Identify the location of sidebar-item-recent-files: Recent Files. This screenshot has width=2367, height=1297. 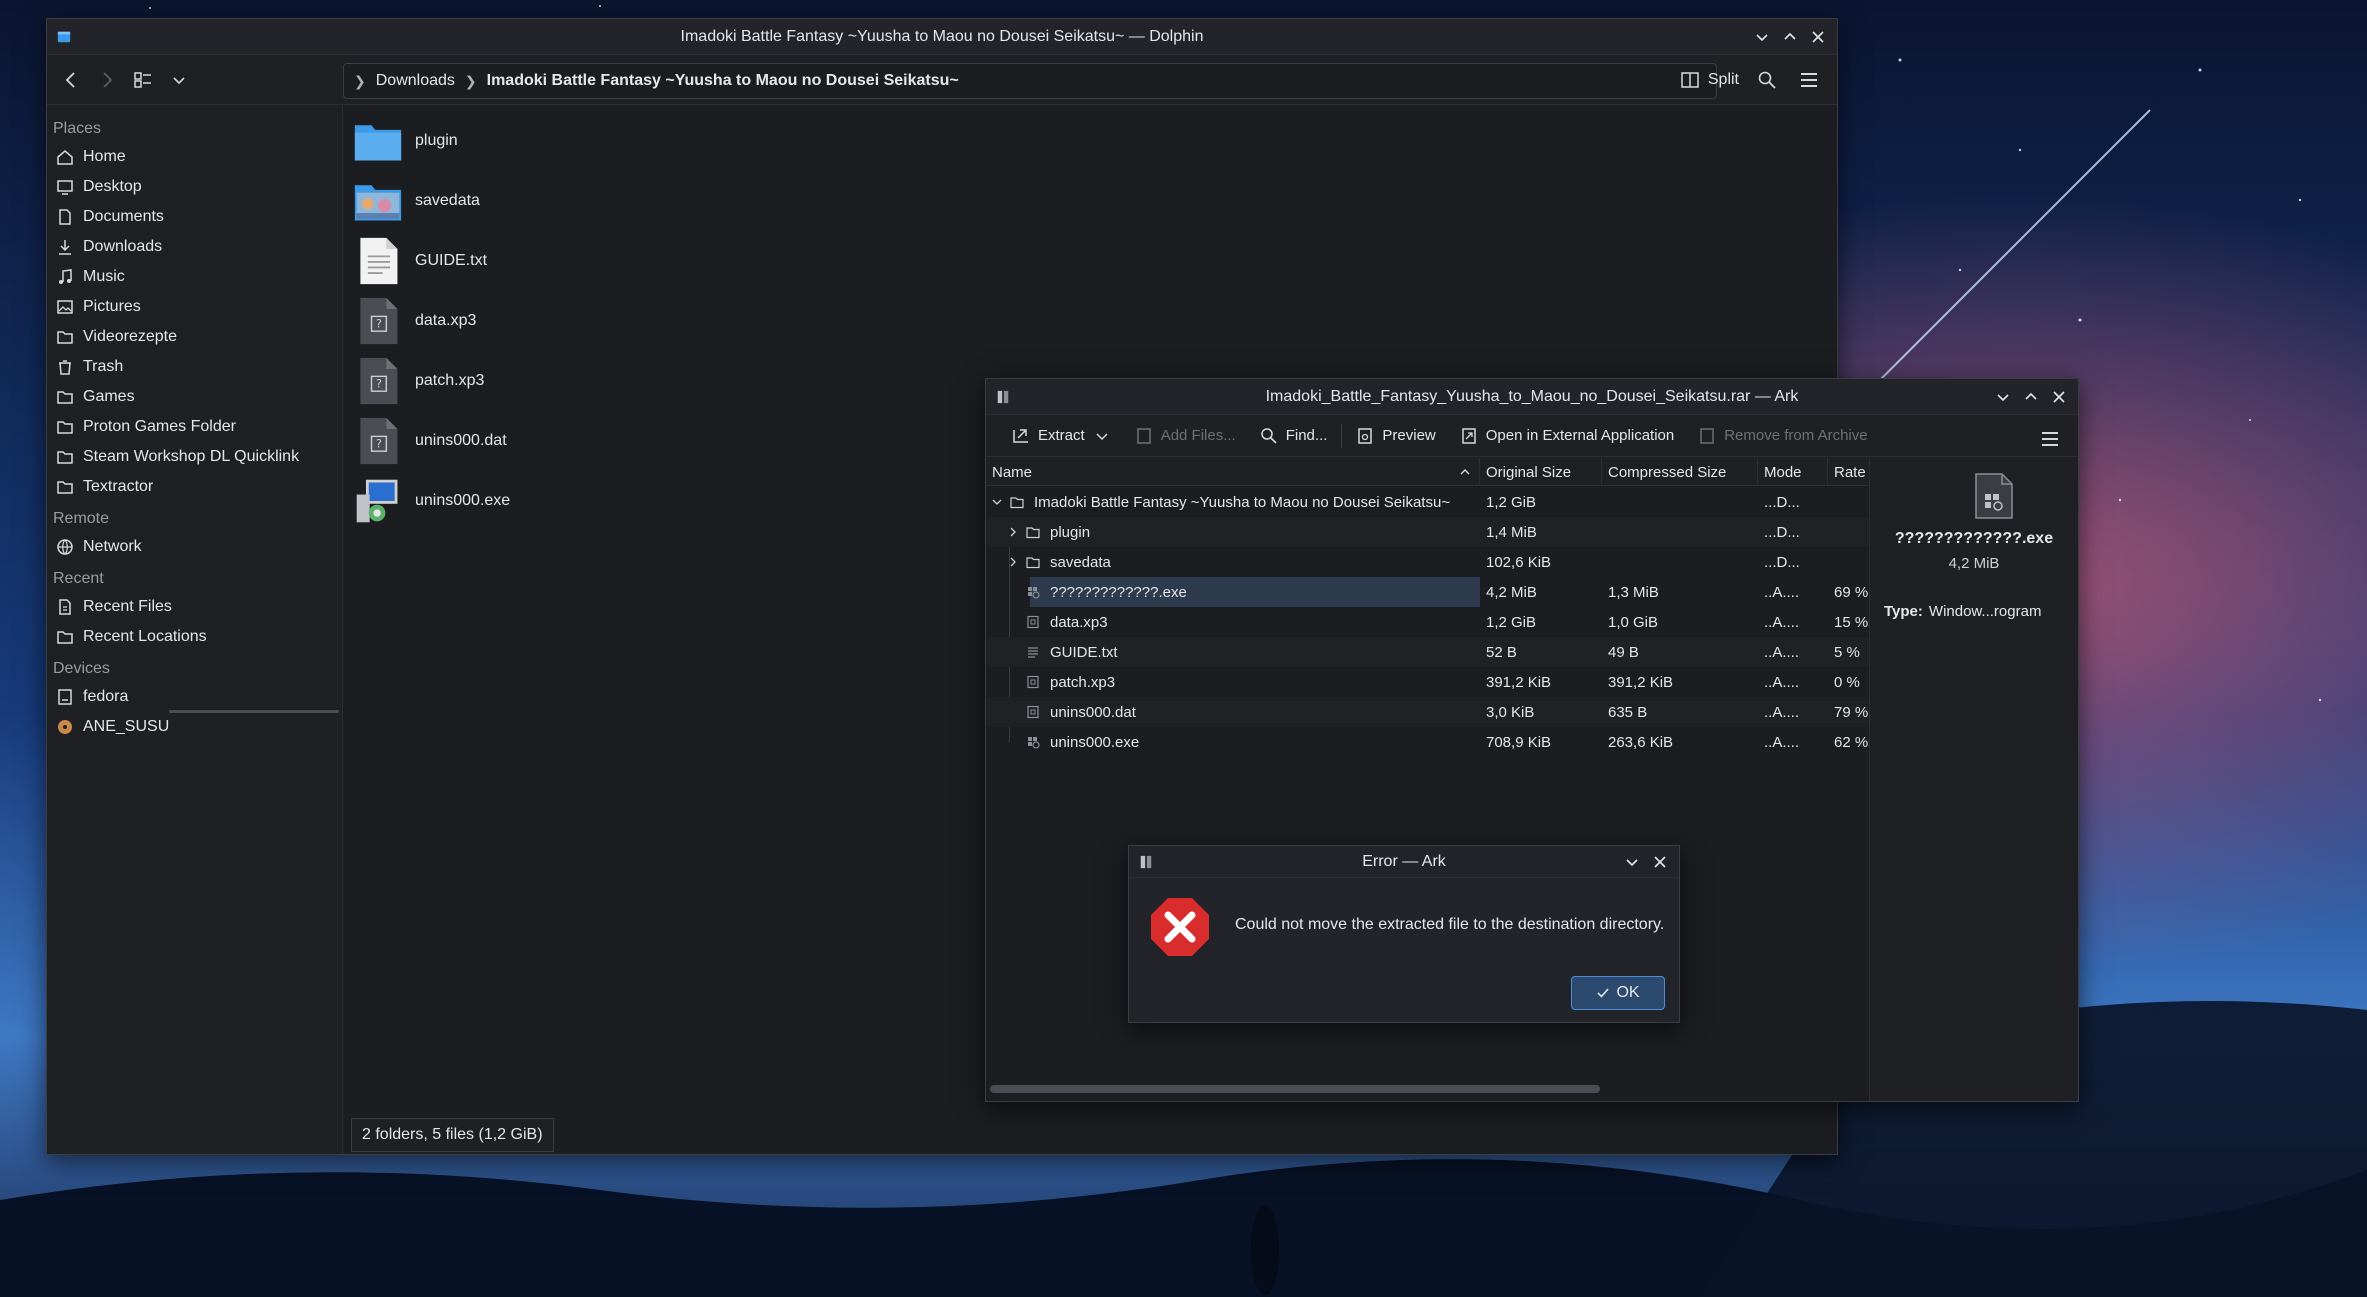
(194, 607).